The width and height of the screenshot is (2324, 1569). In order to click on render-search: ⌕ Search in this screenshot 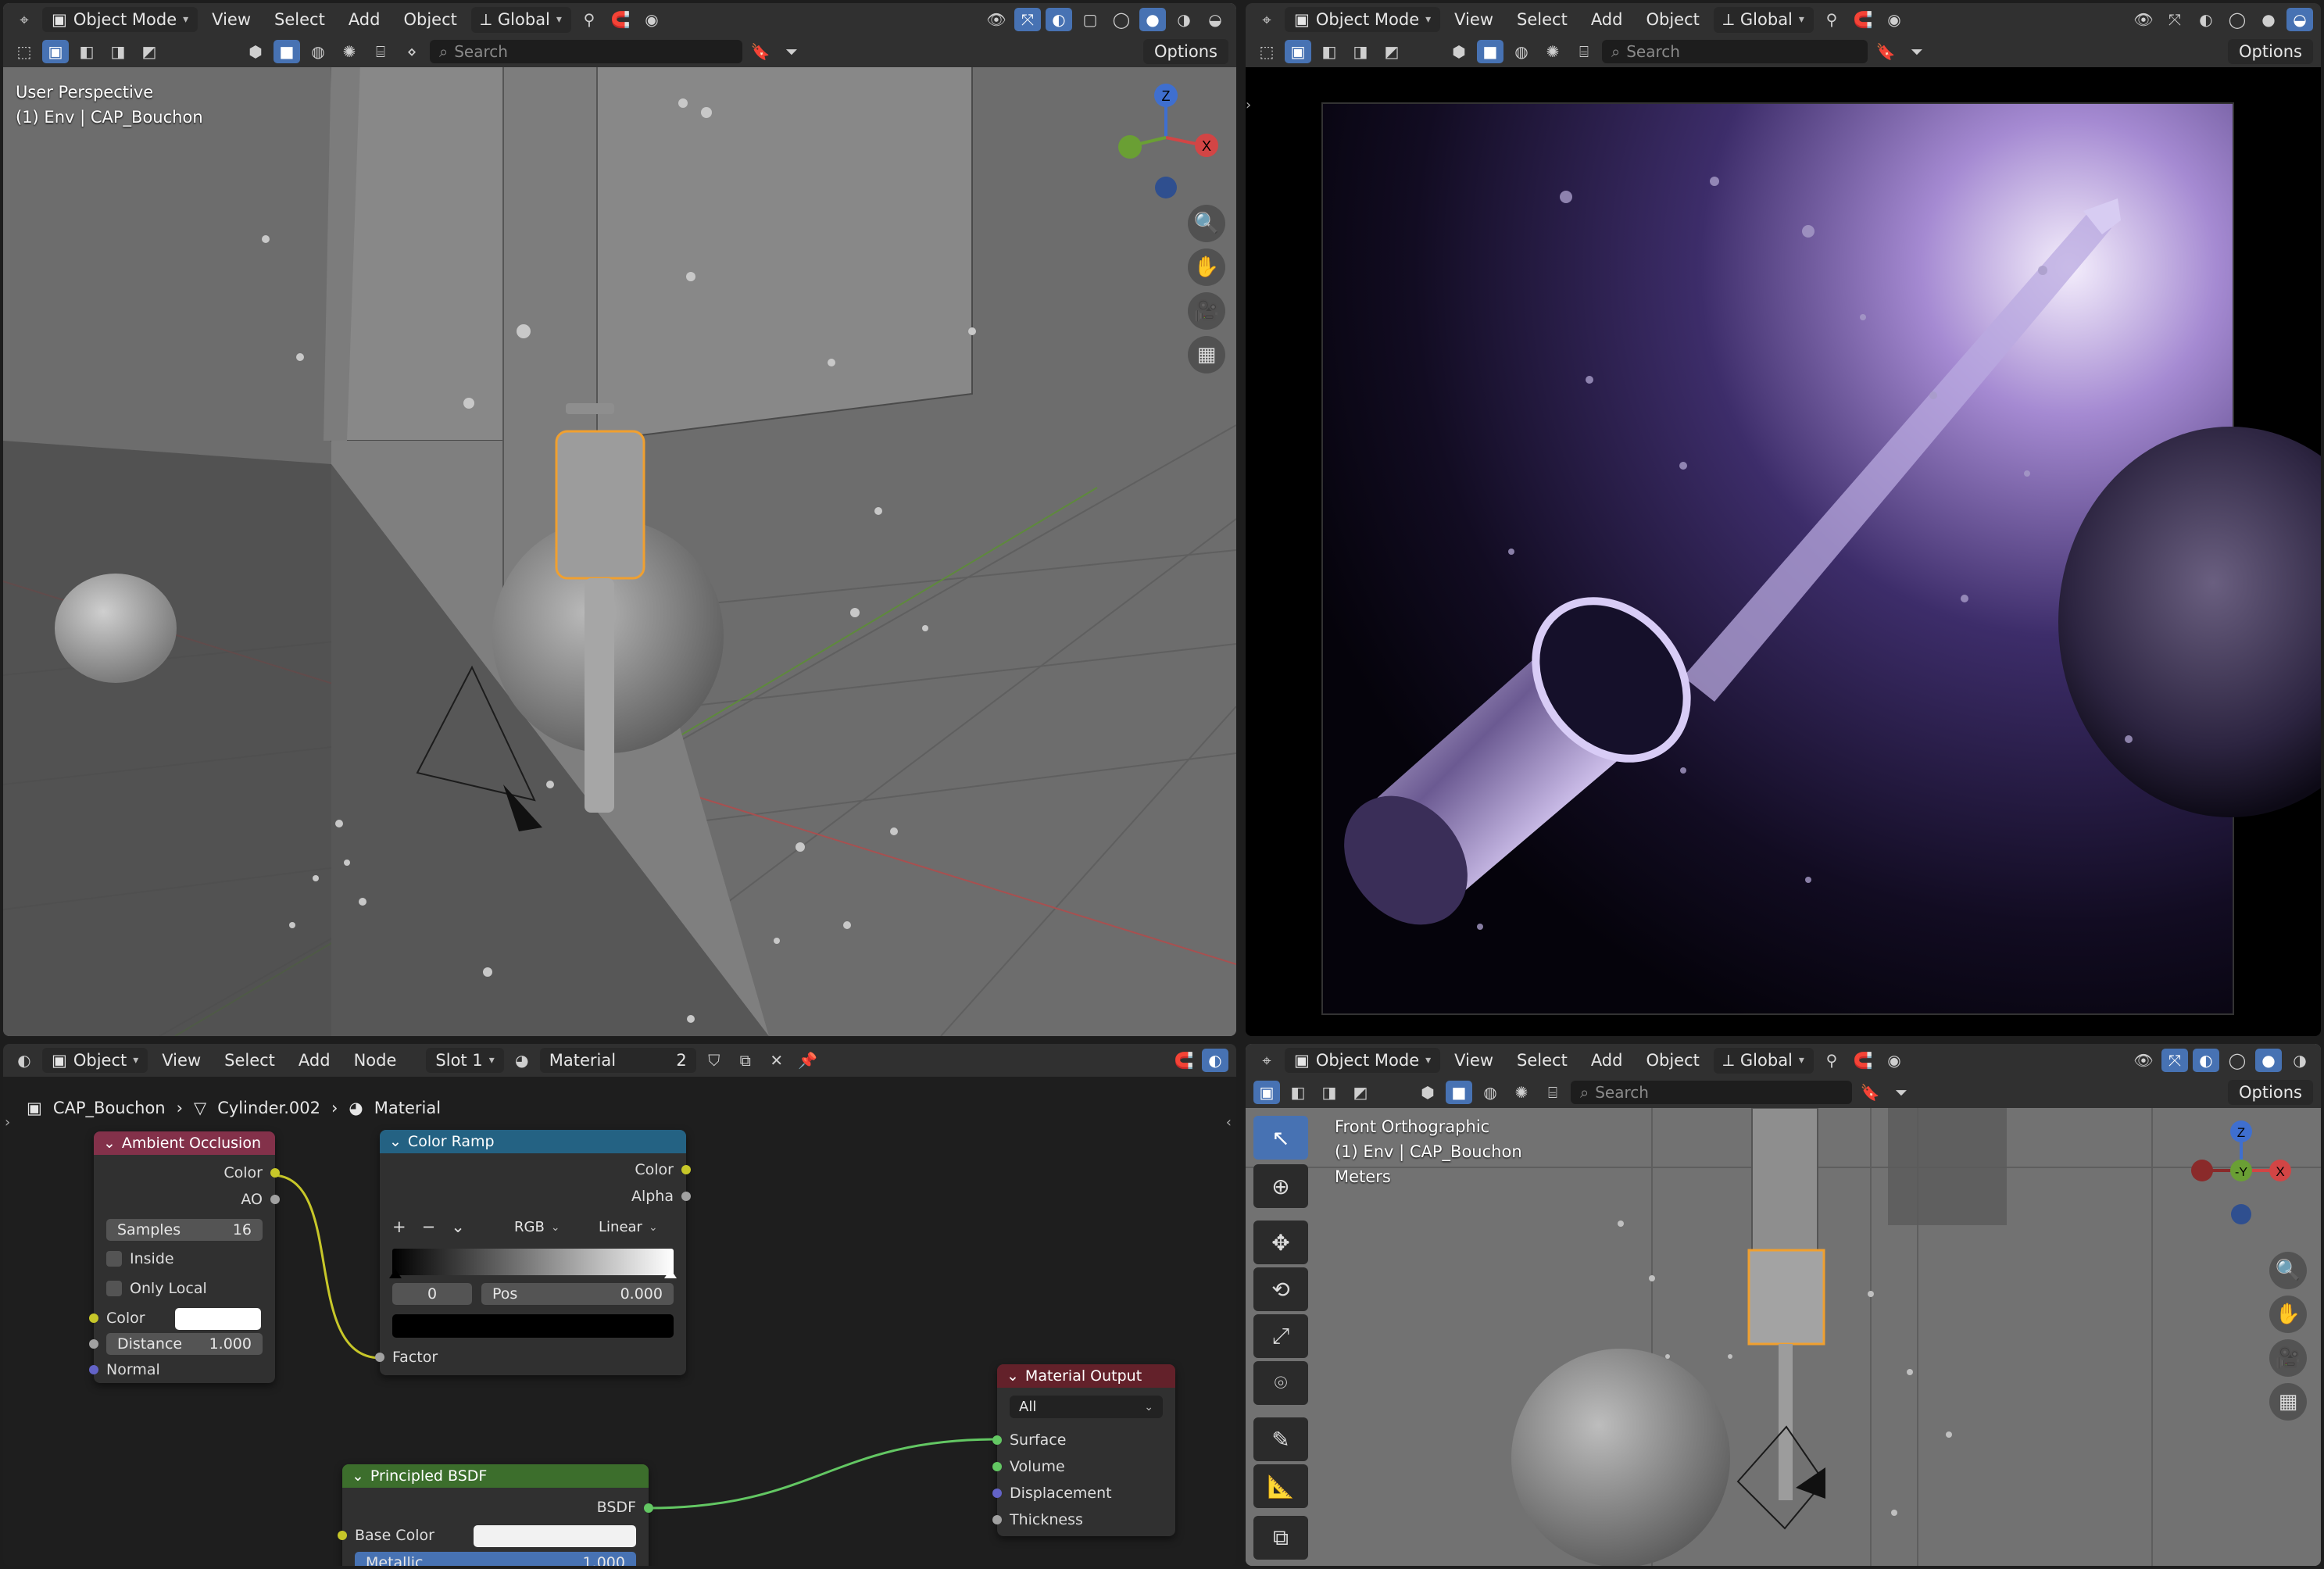, I will do `click(1735, 51)`.